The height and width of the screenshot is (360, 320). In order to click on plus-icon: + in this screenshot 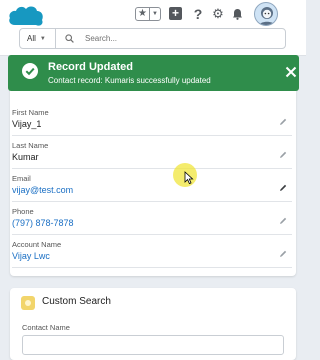, I will do `click(175, 13)`.